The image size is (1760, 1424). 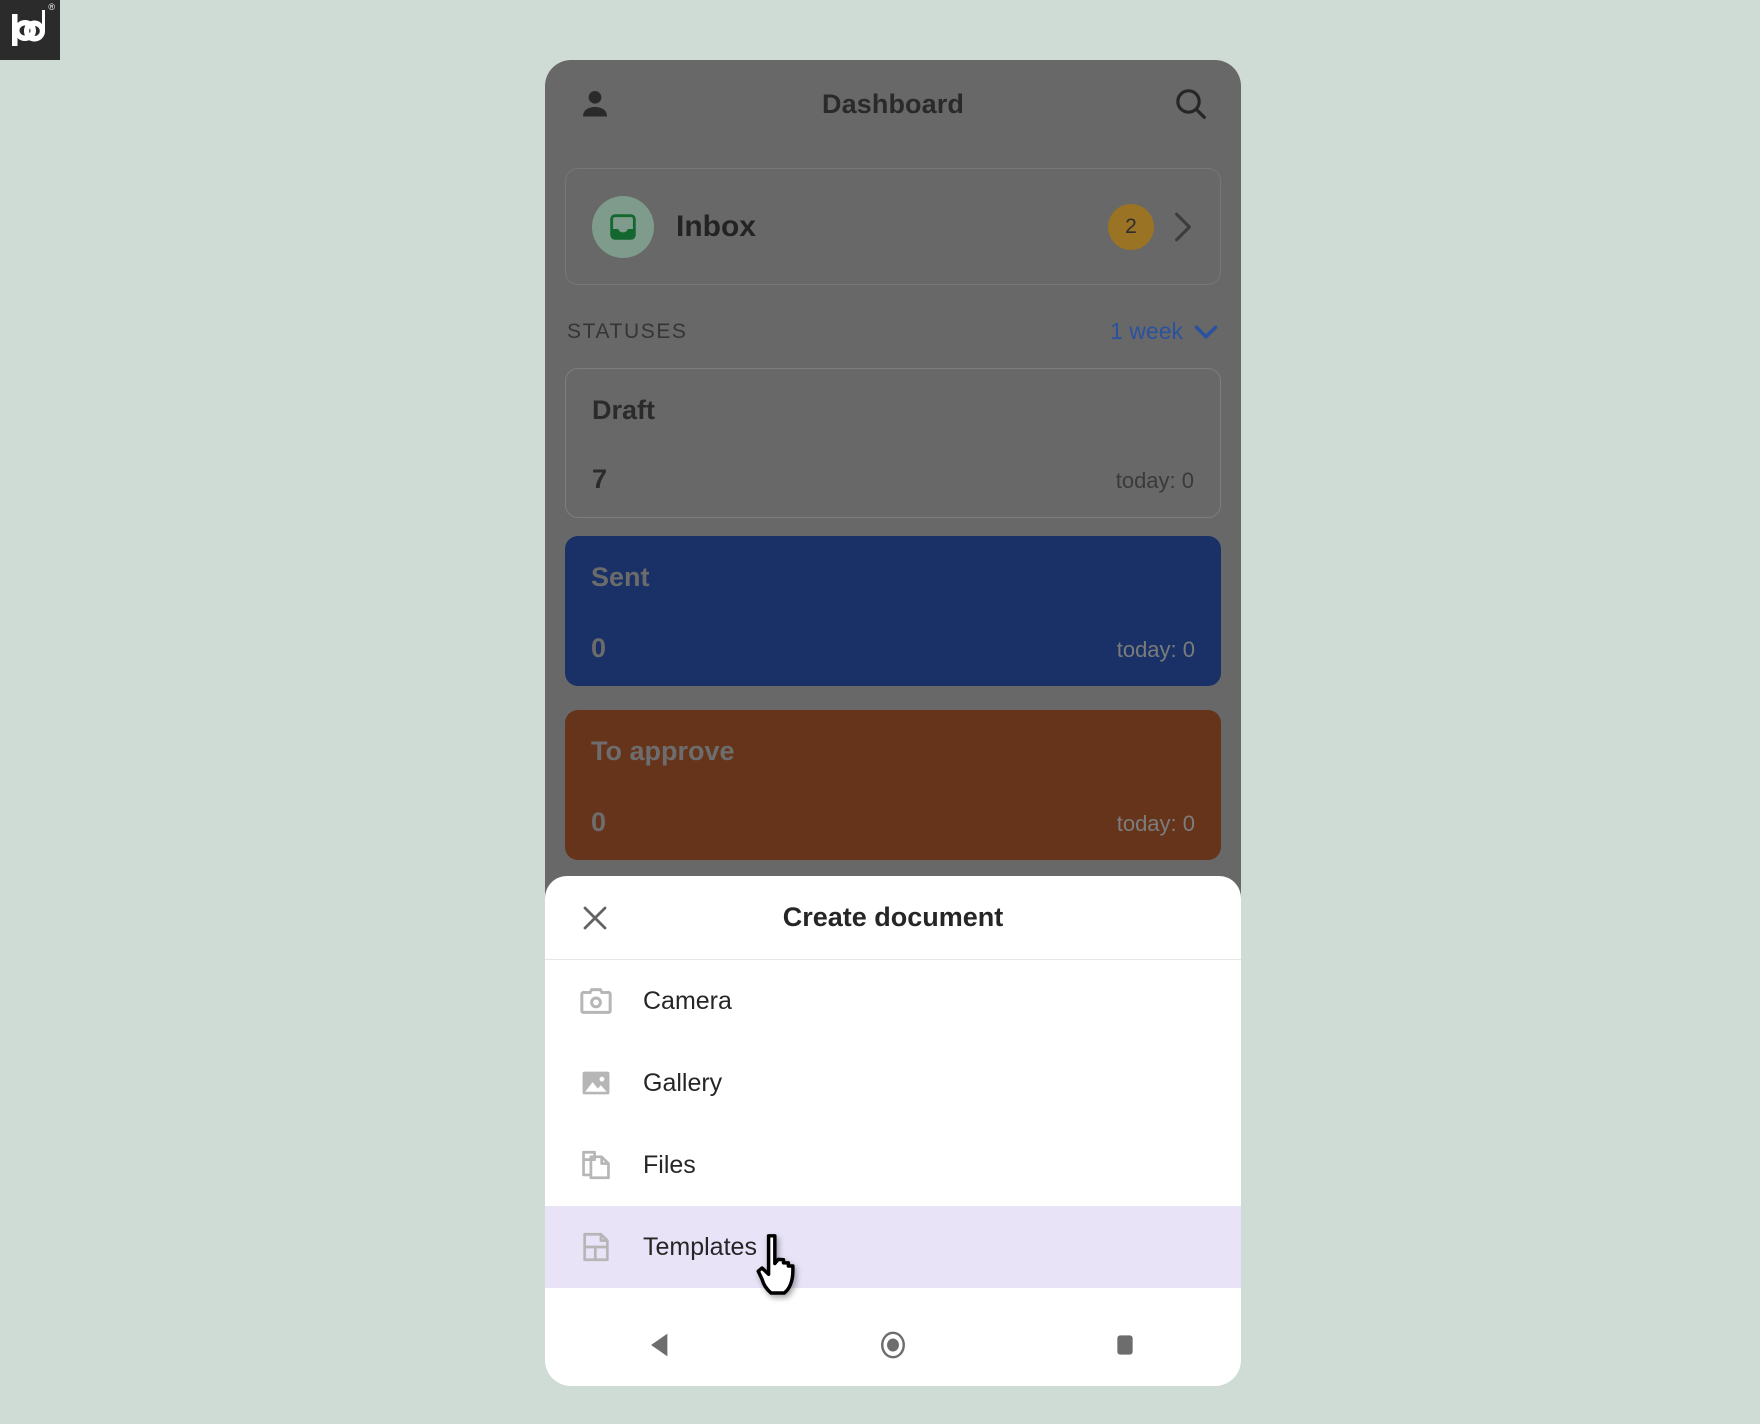 I want to click on home-circle-icon, so click(x=893, y=1345).